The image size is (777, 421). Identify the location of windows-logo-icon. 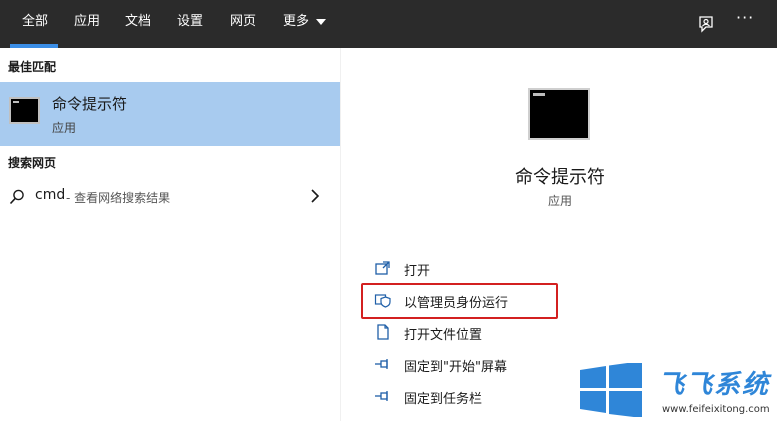
(611, 390).